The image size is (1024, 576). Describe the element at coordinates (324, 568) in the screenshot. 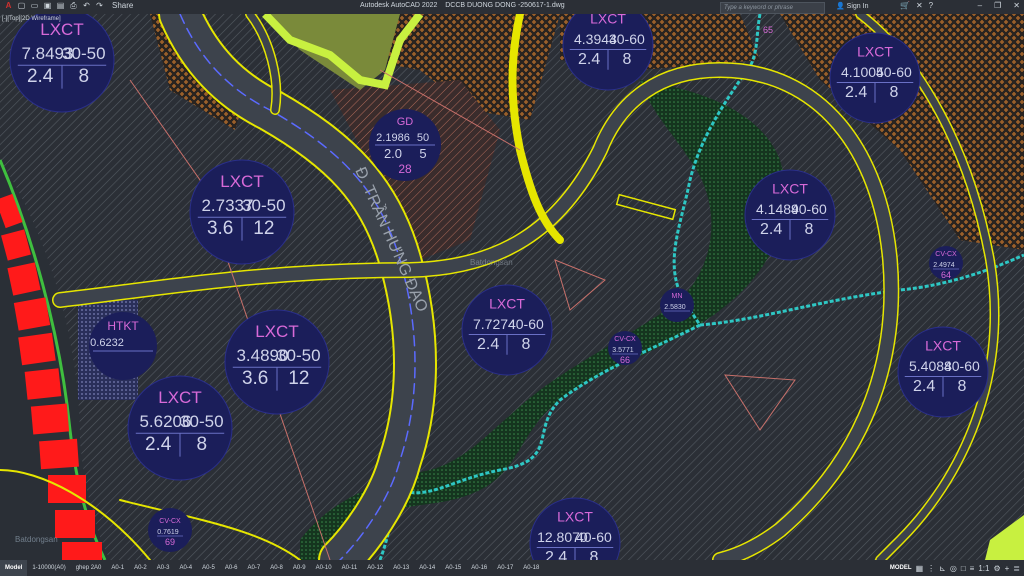

I see `layout-tab: A0-10` at that location.